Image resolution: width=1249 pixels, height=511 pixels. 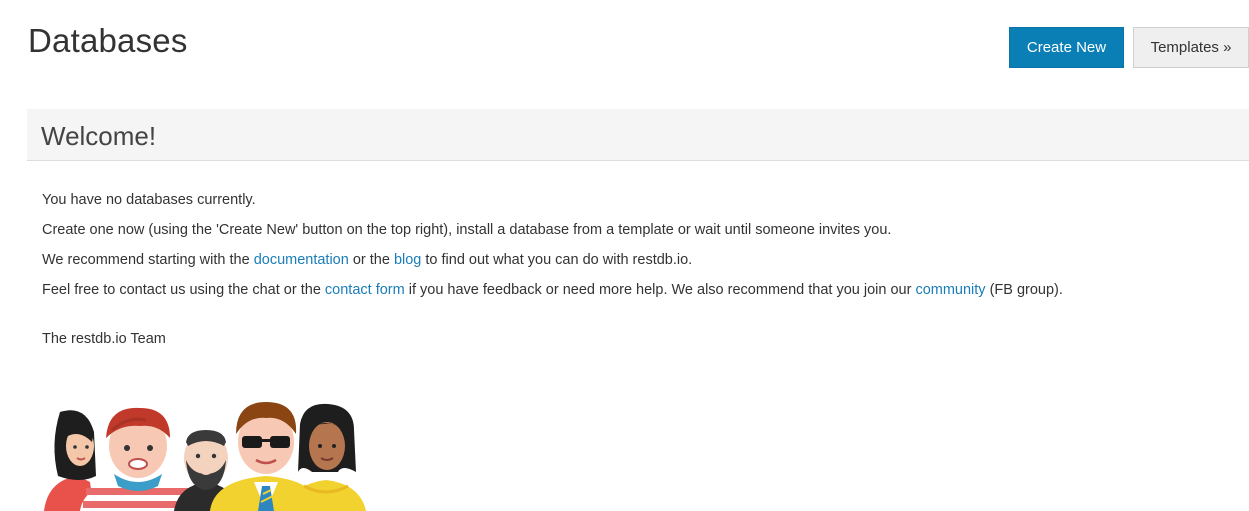 I want to click on welcome-panel-header: Welcome!, so click(x=638, y=135).